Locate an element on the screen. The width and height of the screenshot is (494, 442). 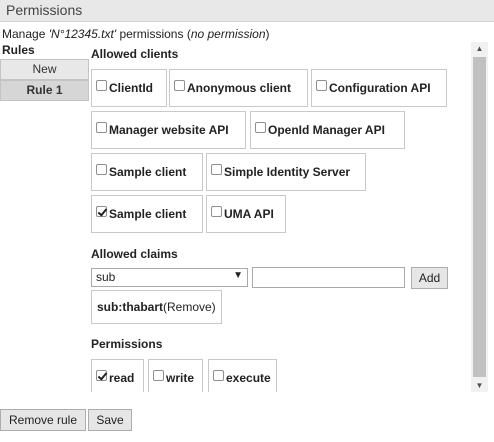
permissions-title: Permissions is located at coordinates (127, 344).